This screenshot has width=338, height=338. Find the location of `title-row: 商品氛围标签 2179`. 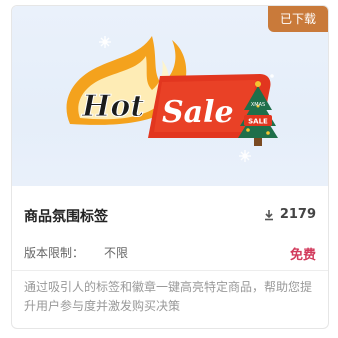

title-row: 商品氛围标签 2179 is located at coordinates (170, 217).